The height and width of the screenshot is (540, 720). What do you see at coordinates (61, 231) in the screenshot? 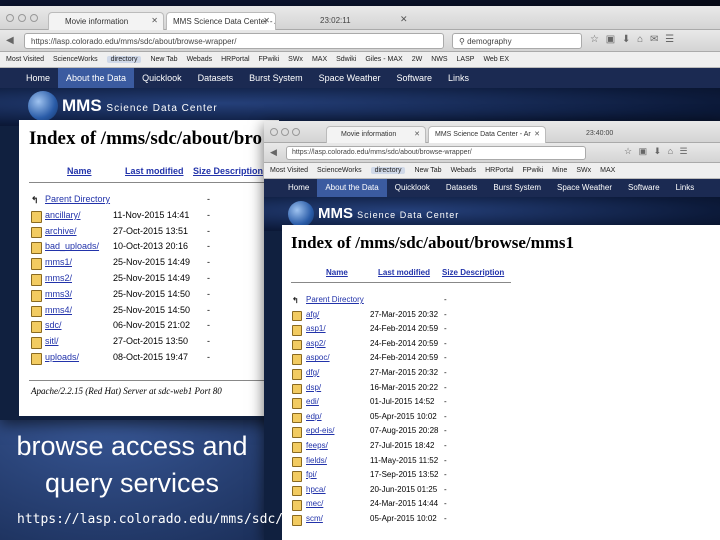
I see `file-link: archive/` at bounding box center [61, 231].